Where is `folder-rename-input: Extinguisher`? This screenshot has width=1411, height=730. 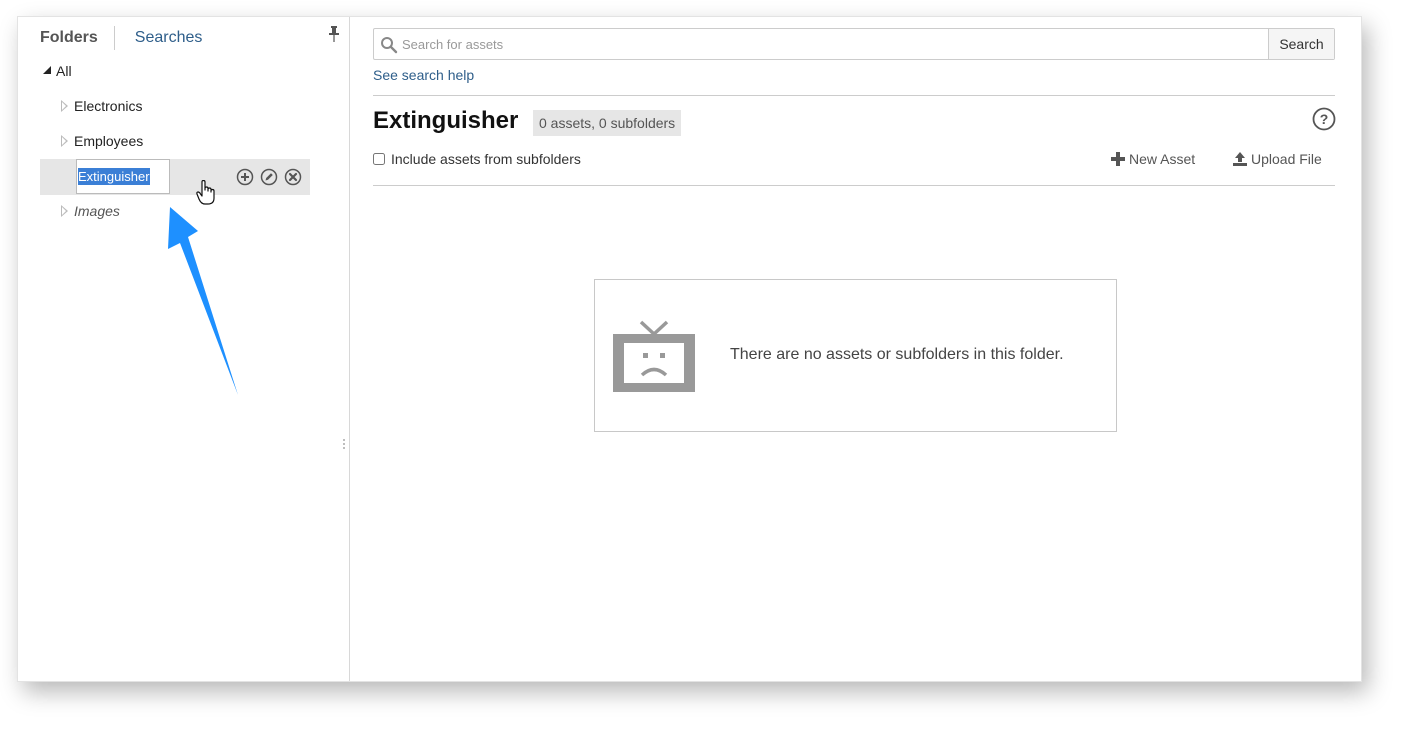
folder-rename-input: Extinguisher is located at coordinates (123, 176).